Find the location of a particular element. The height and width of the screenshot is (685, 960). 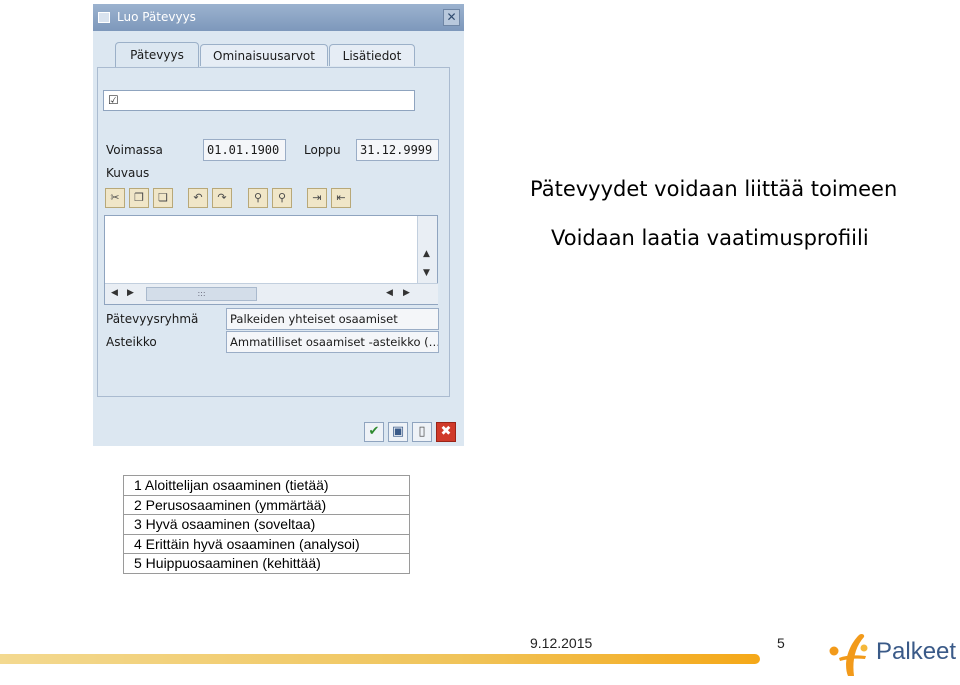

cancel-icon: ✖ is located at coordinates (446, 431).